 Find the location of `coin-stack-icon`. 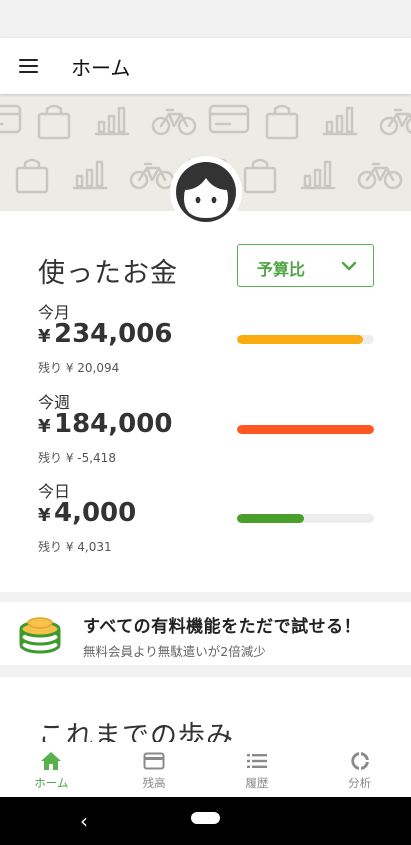

coin-stack-icon is located at coordinates (40, 635).